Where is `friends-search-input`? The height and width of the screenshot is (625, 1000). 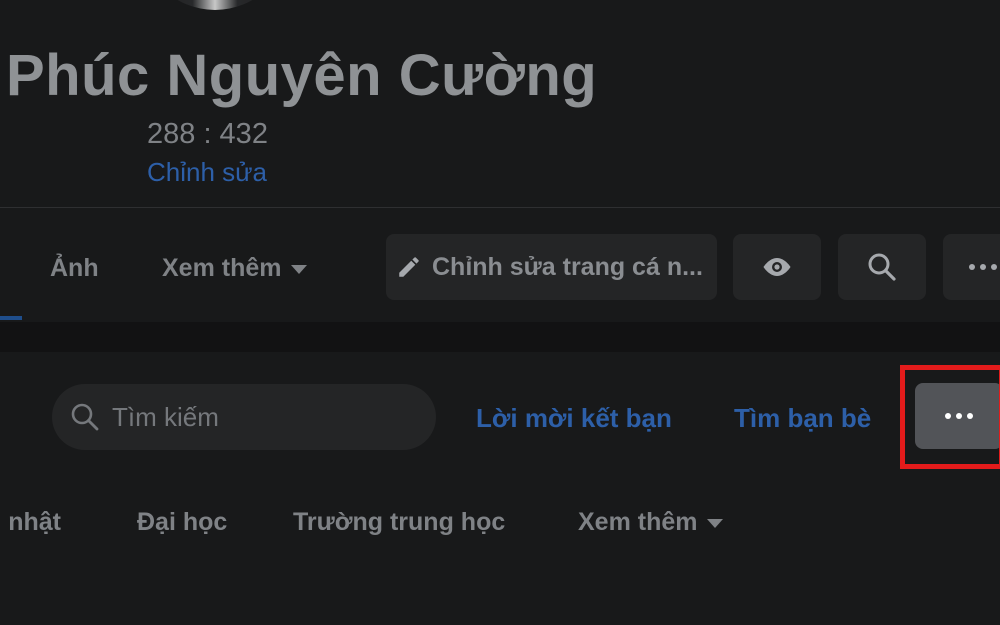 friends-search-input is located at coordinates (262, 417).